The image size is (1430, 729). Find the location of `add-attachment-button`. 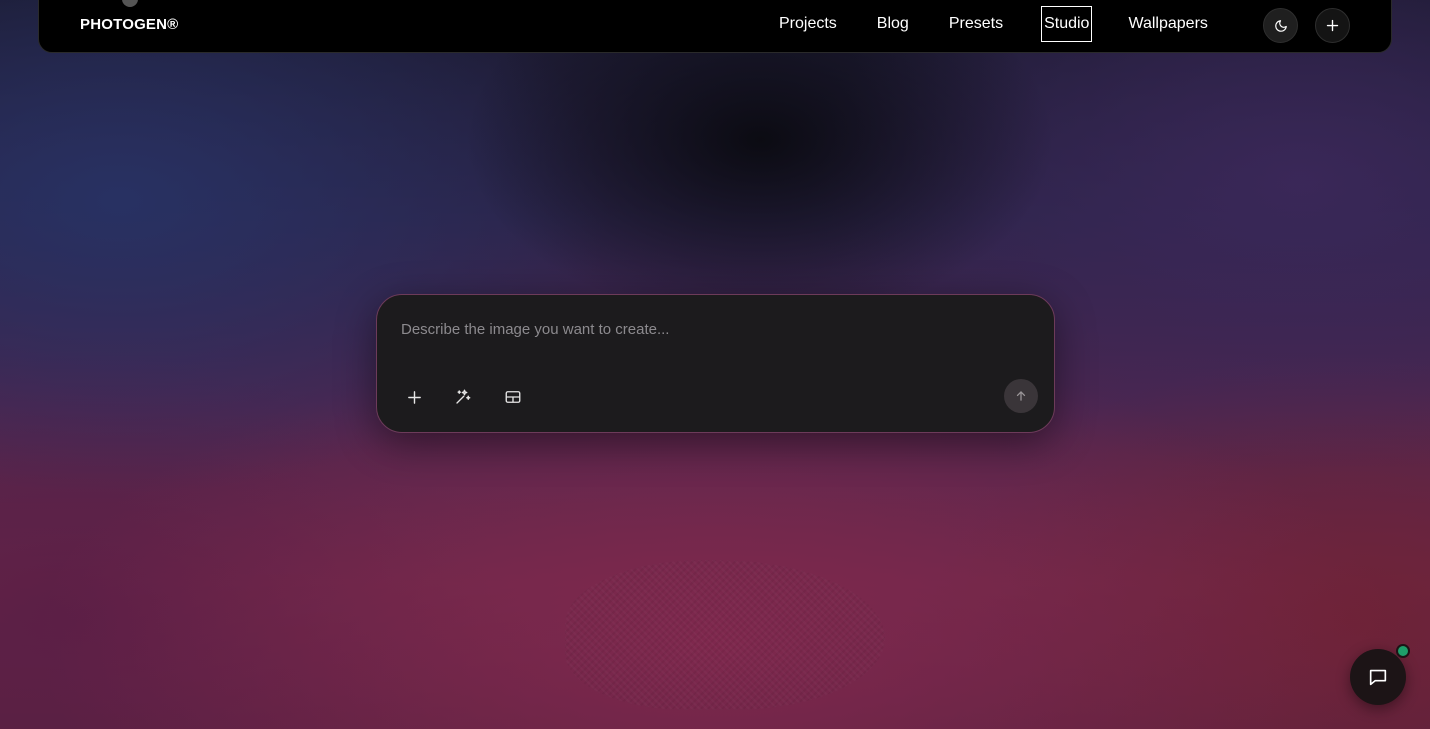

add-attachment-button is located at coordinates (414, 397).